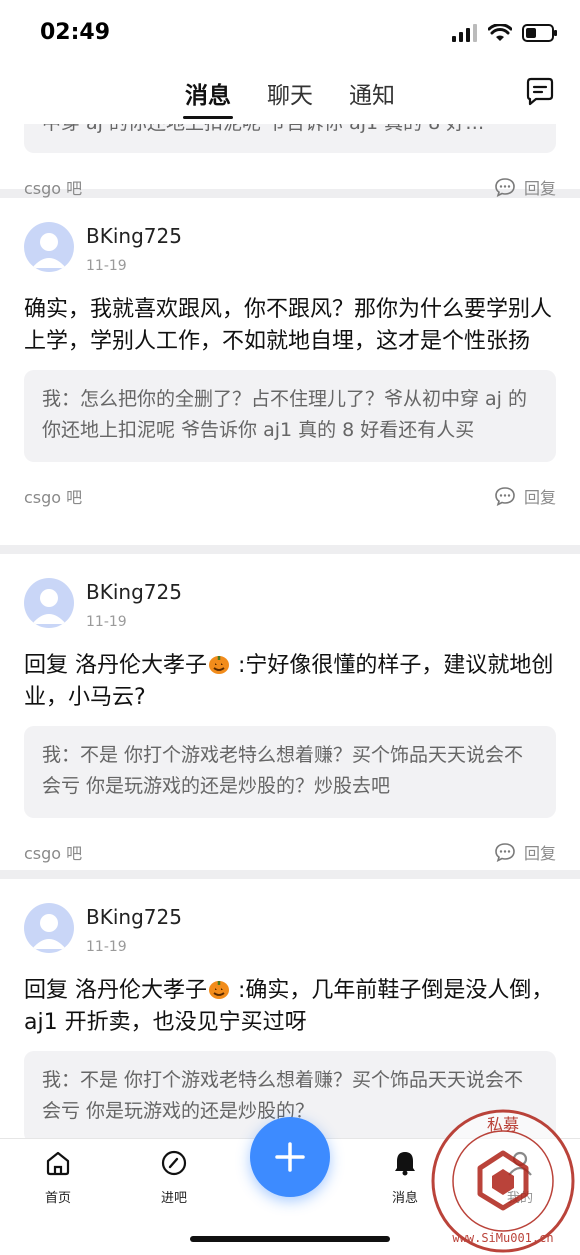 The height and width of the screenshot is (1255, 580). I want to click on status-icons, so click(505, 33).